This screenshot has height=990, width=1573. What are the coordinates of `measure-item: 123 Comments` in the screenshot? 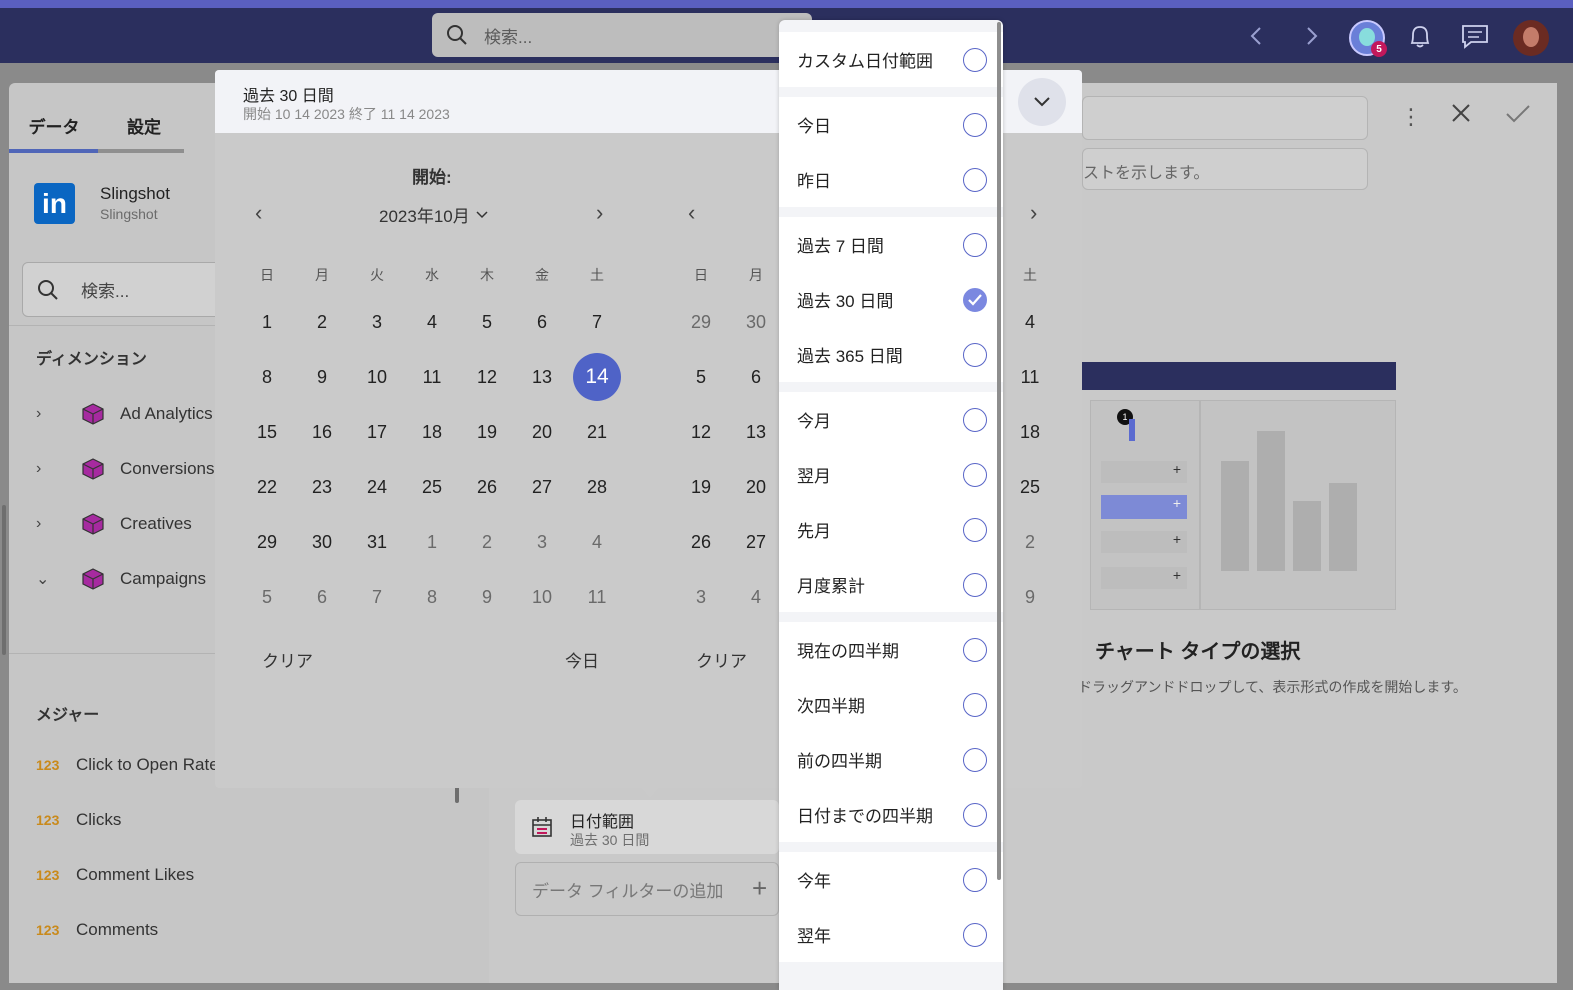 It's located at (97, 930).